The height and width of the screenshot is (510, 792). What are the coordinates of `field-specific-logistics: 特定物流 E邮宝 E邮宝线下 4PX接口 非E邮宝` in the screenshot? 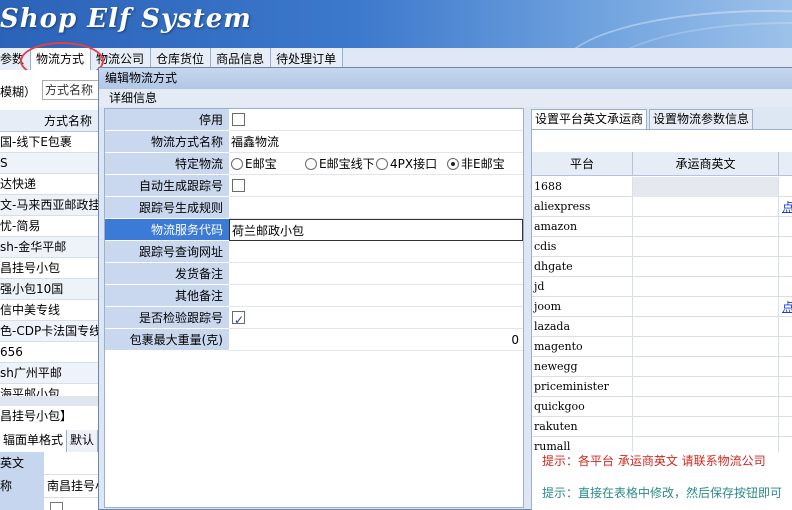 It's located at (315, 164).